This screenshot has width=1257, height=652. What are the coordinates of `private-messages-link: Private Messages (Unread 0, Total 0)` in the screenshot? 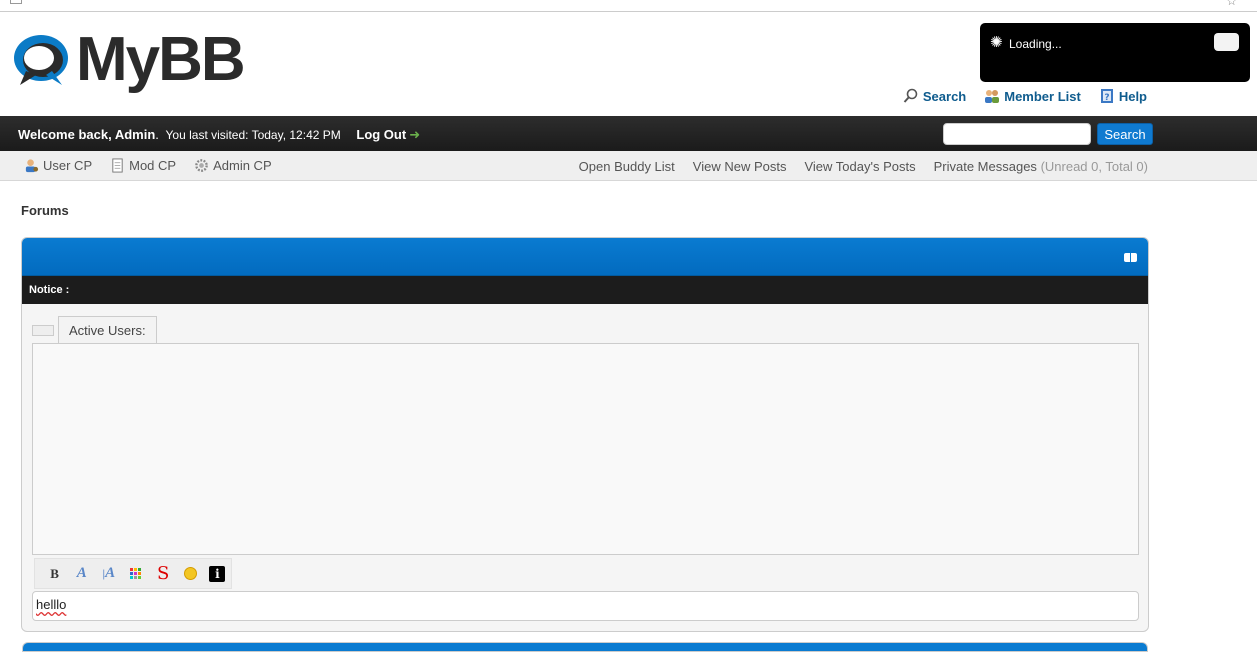 It's located at (1041, 166).